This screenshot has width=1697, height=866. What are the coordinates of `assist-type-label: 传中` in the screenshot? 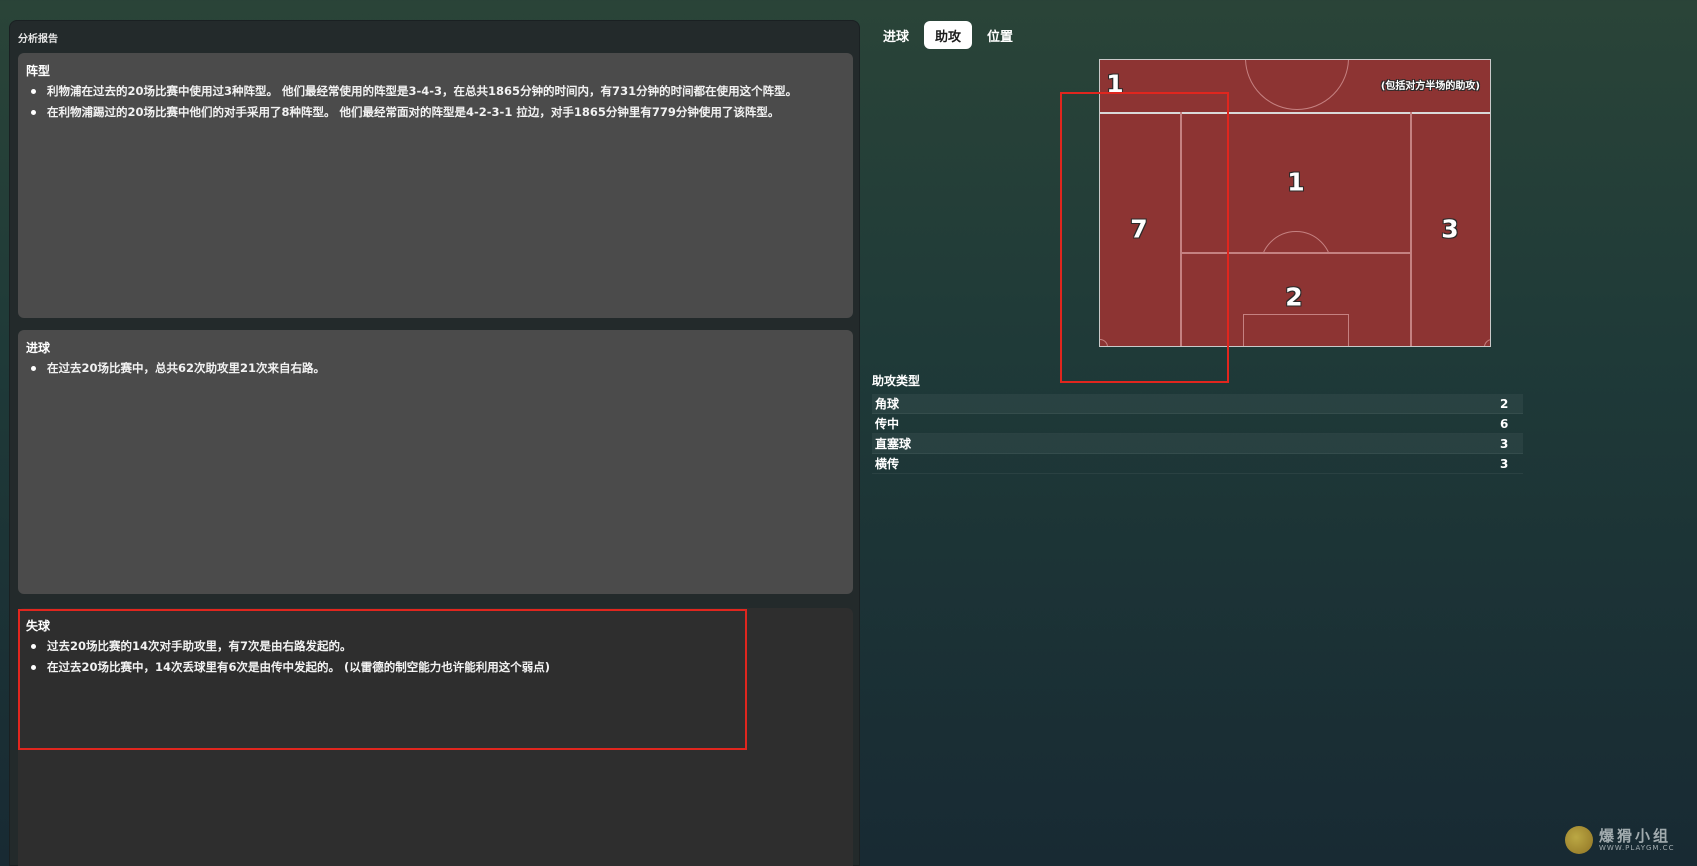 It's located at (887, 424).